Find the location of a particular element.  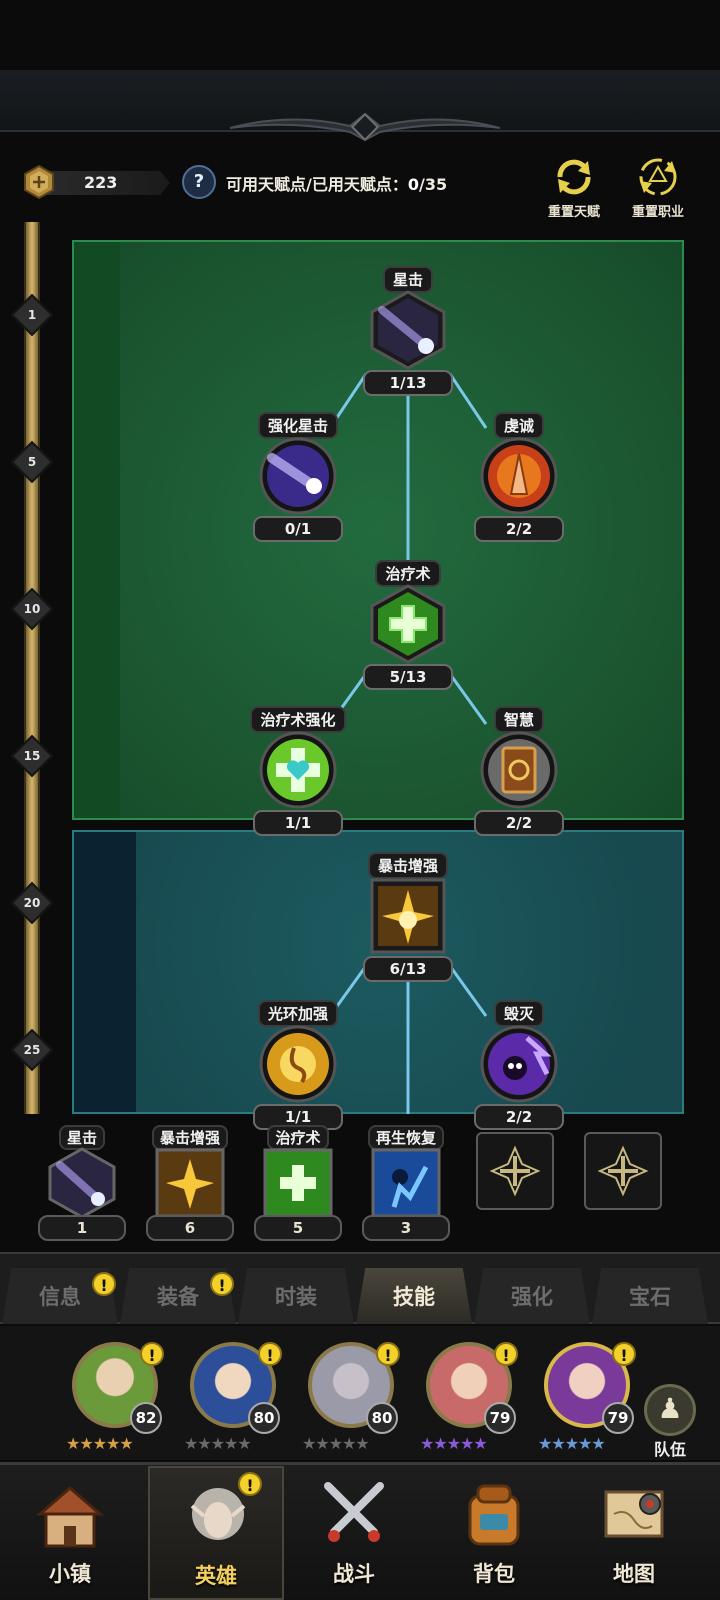

town-icon is located at coordinates (70, 1517).